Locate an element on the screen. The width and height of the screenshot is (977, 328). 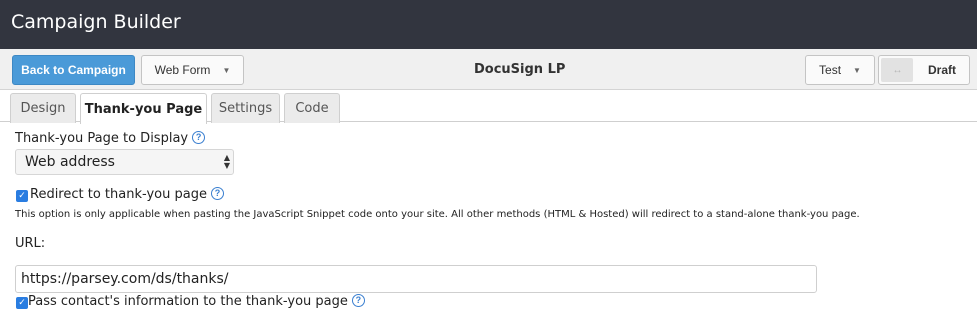
test-label: Test is located at coordinates (830, 70).